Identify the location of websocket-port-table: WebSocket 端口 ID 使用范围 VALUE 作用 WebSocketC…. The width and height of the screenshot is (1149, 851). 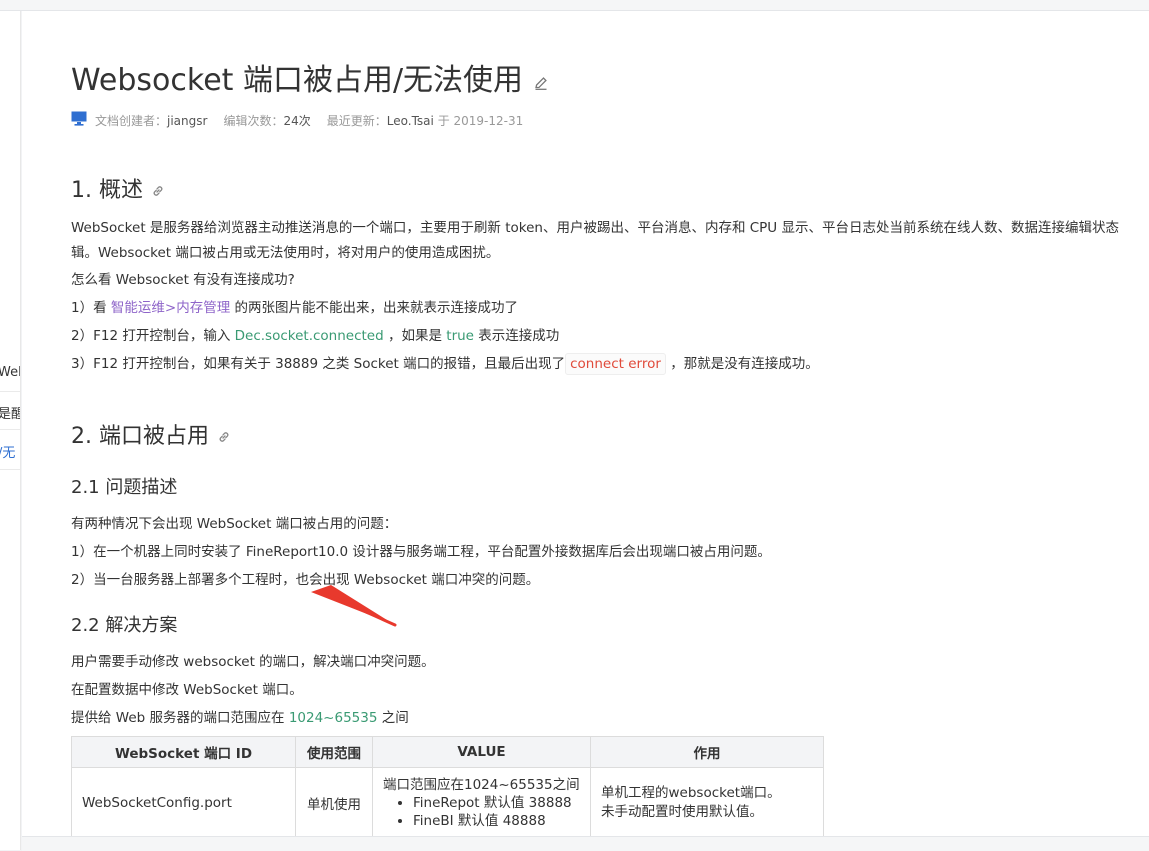
(447, 786).